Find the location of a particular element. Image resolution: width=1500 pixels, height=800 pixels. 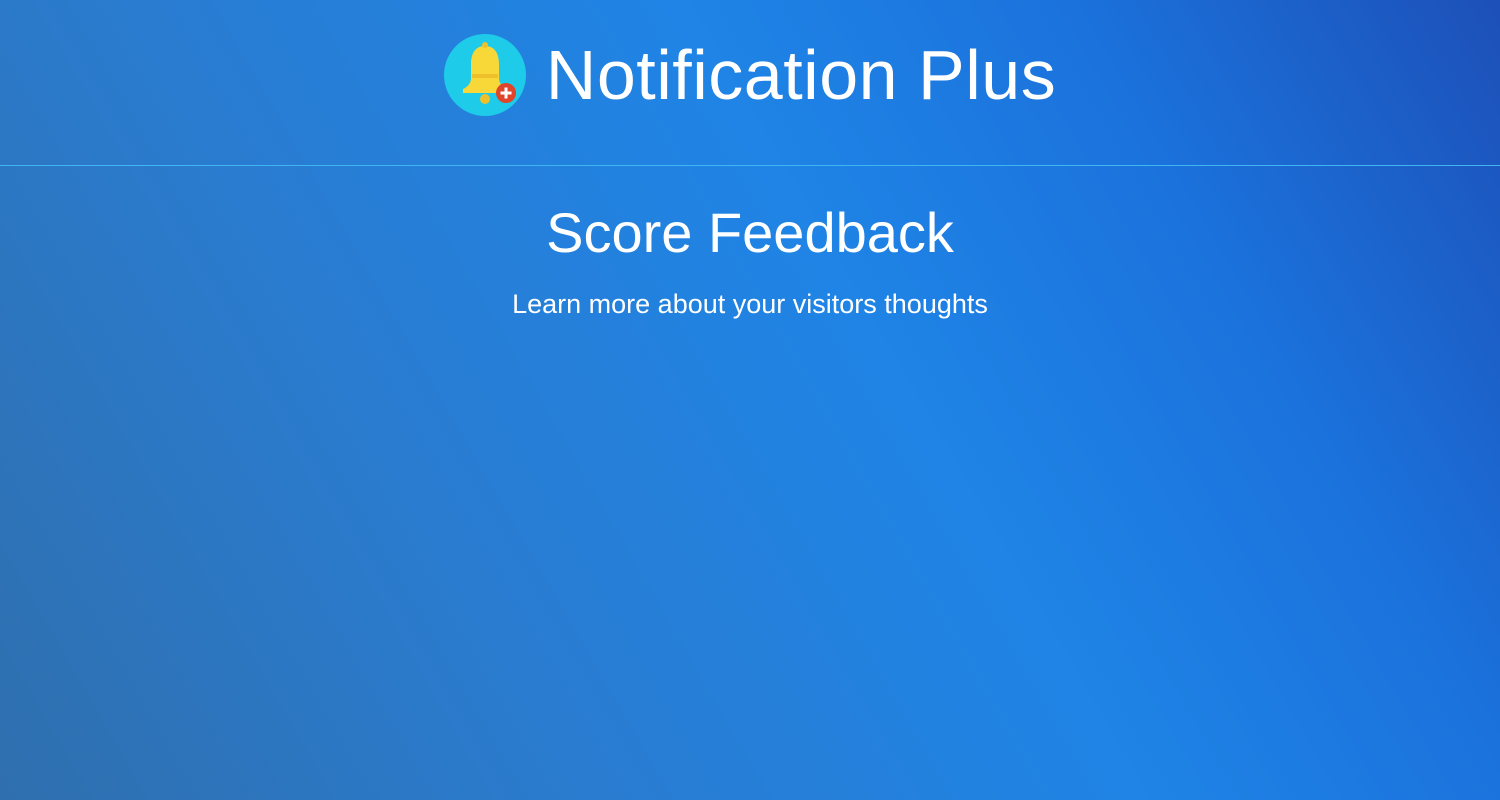

page-subtitle: Learn more about your visitors thoughts is located at coordinates (750, 303).